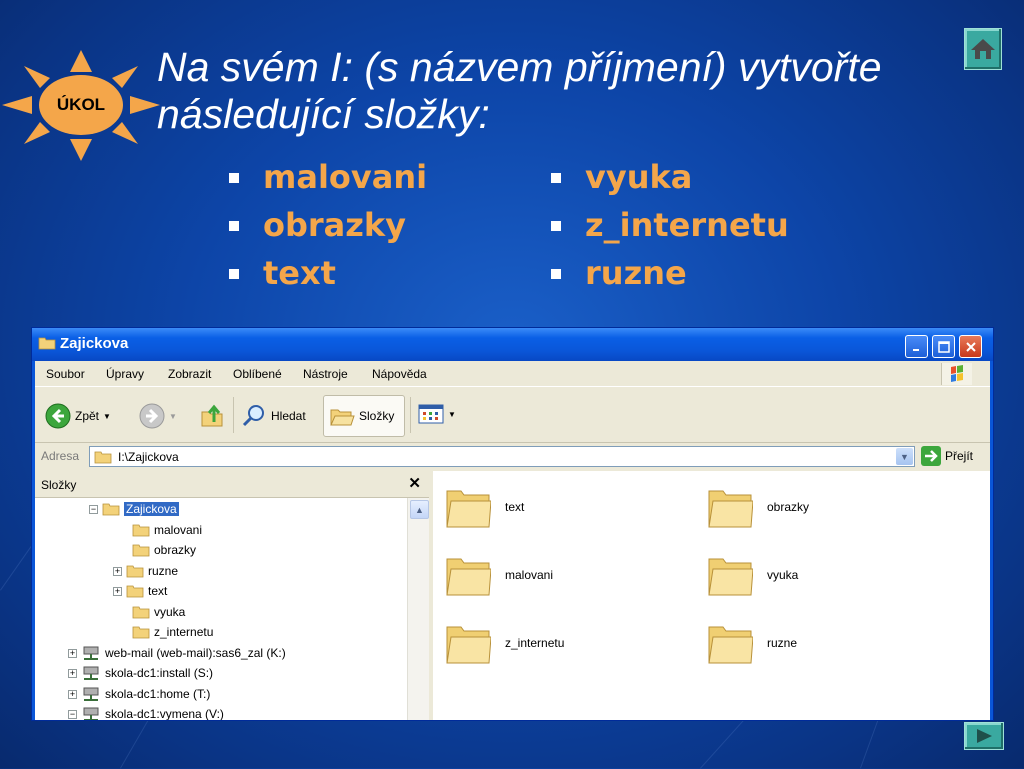 The width and height of the screenshot is (1024, 769). I want to click on windows-flag-icon, so click(957, 373).